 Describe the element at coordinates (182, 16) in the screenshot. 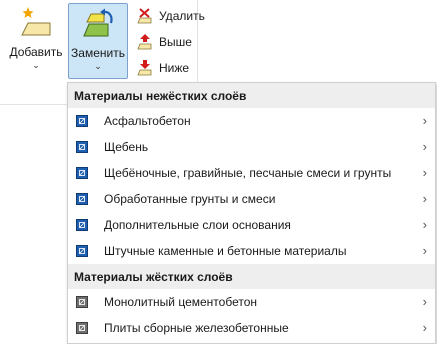

I see `delete-layer-label: Удалить` at that location.